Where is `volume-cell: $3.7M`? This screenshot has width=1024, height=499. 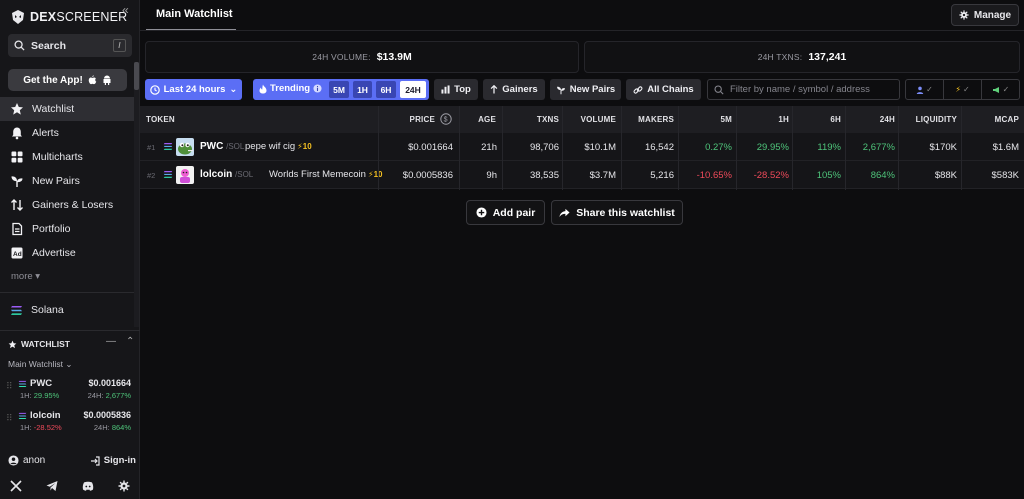 volume-cell: $3.7M is located at coordinates (602, 175).